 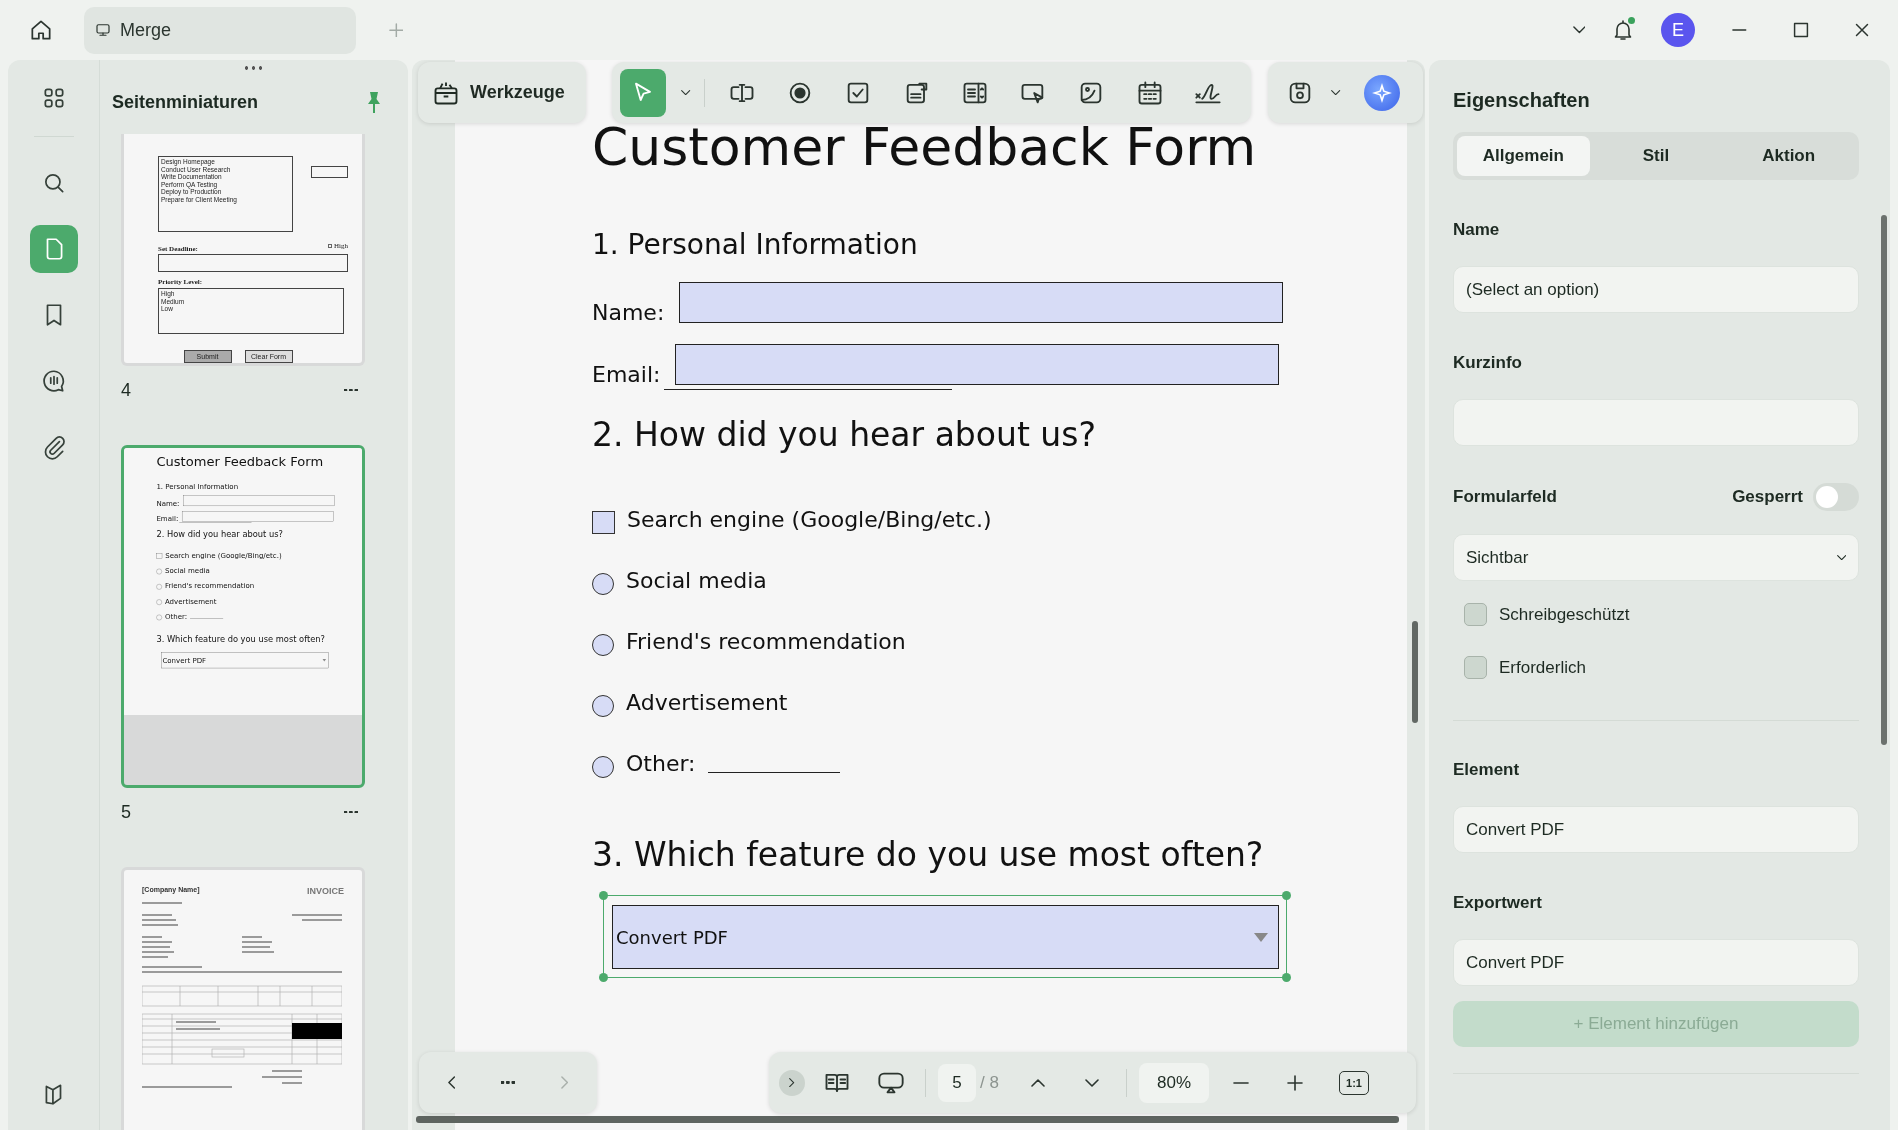 What do you see at coordinates (1354, 1082) in the screenshot?
I see `actual-size-button: 1:1` at bounding box center [1354, 1082].